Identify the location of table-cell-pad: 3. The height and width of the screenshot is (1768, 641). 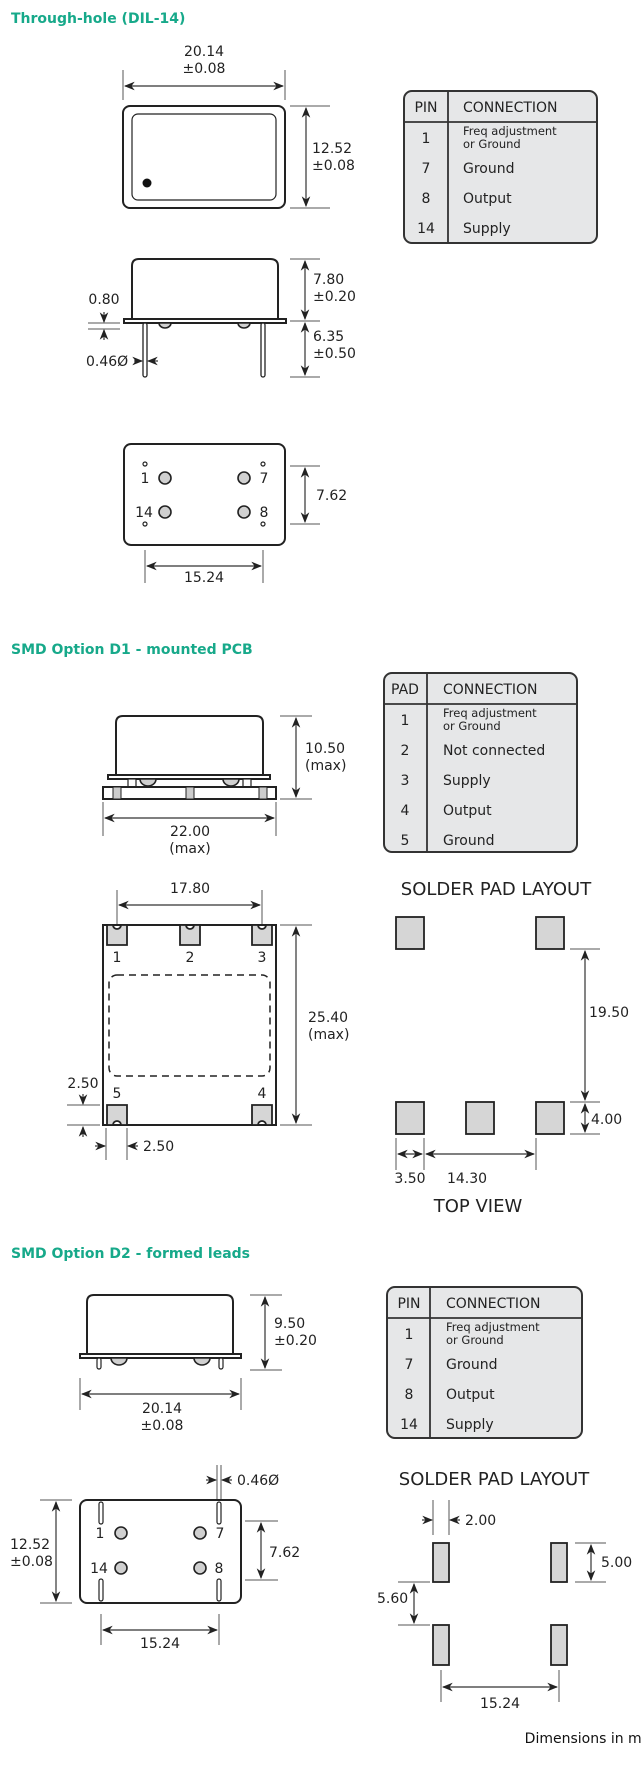
(405, 781).